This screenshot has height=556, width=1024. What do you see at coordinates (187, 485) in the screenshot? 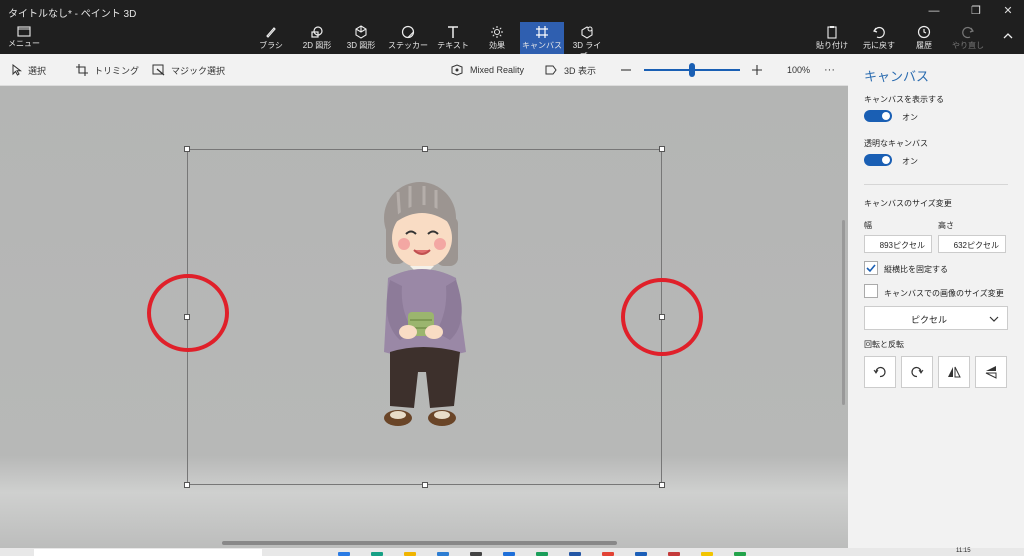
I see `resize-handle-bottom-left` at bounding box center [187, 485].